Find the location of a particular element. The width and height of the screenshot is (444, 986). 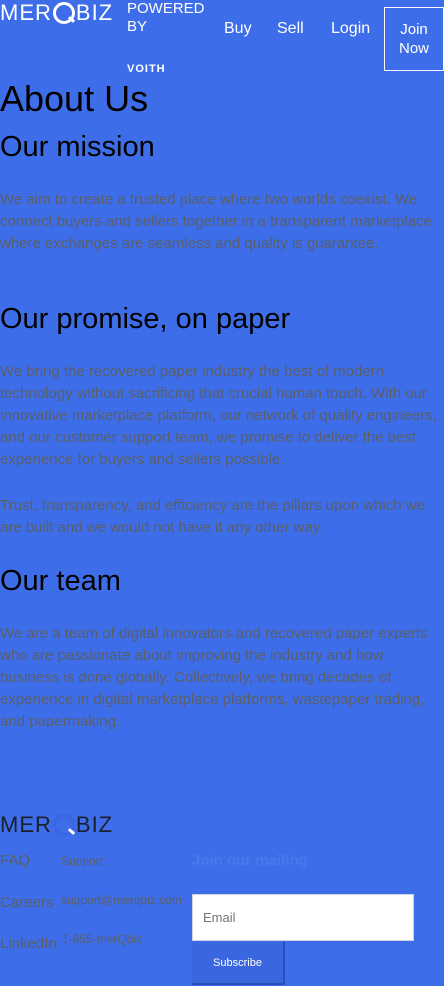

nav-login-link: Login is located at coordinates (350, 29).